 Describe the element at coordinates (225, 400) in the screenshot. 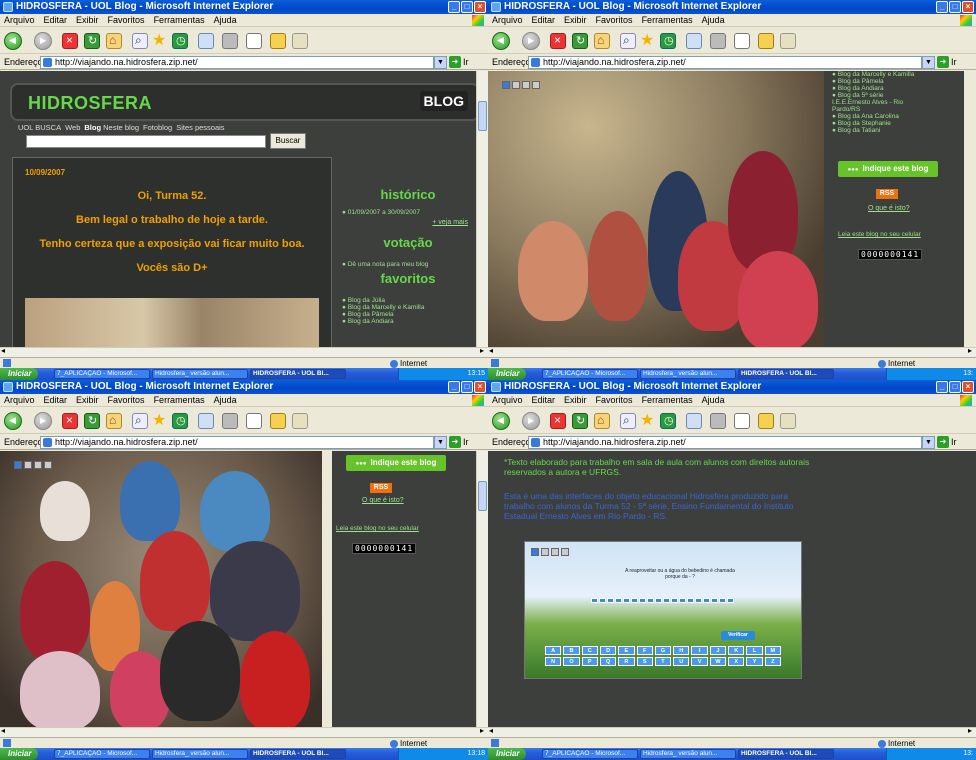

I see `menu-ajuda: Ajuda` at that location.